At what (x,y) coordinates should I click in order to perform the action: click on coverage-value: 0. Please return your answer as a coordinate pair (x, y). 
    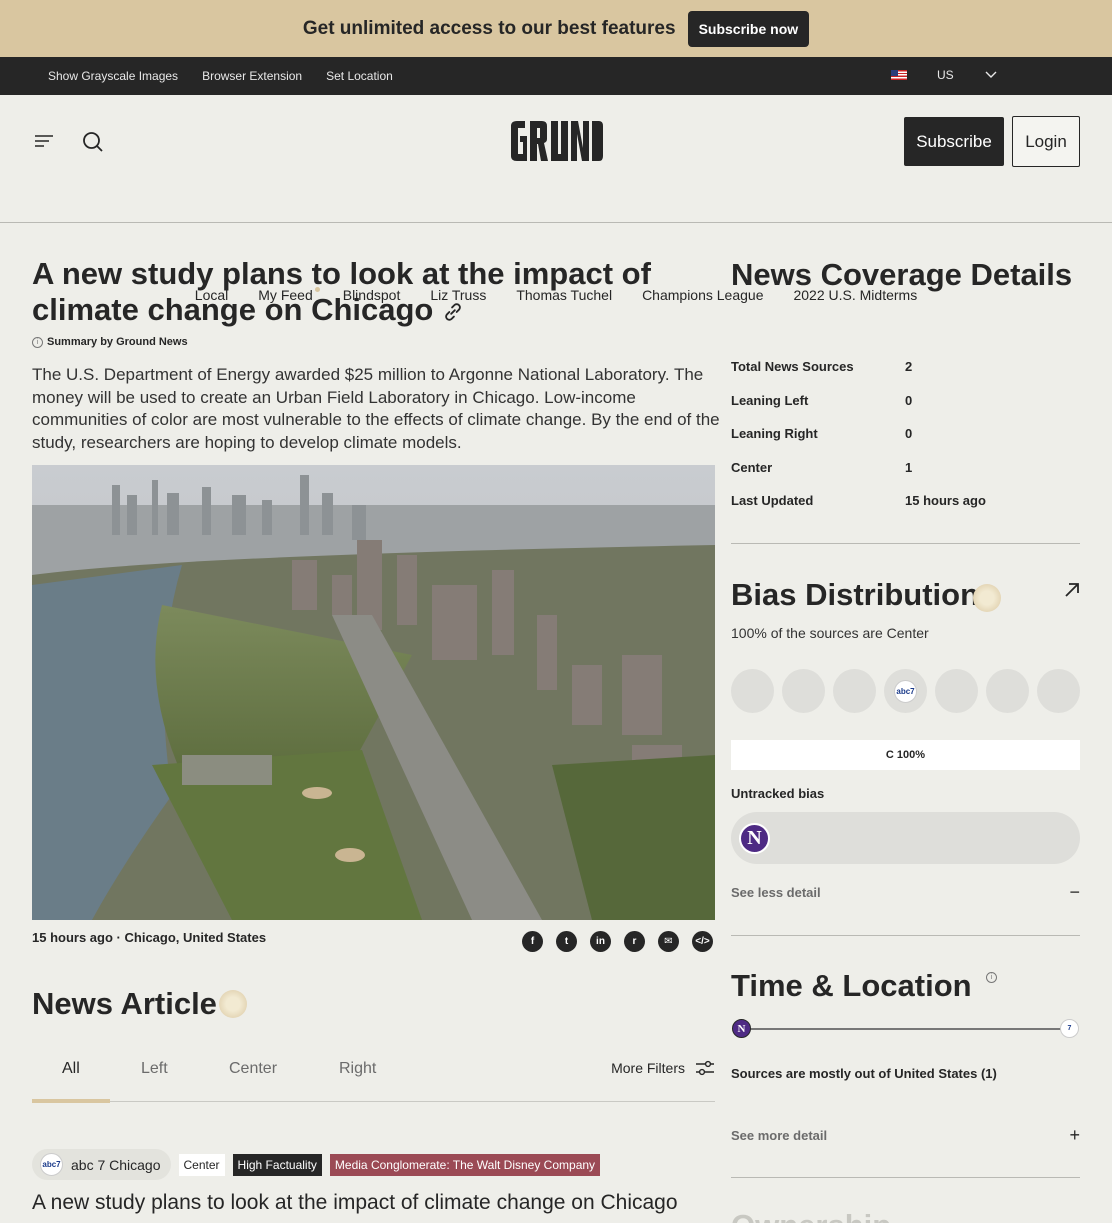
    Looking at the image, I should click on (909, 433).